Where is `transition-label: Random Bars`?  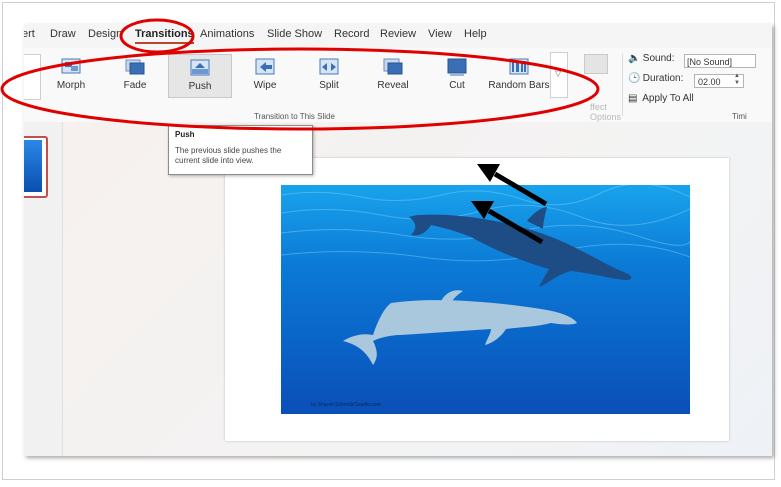
transition-label: Random Bars is located at coordinates (519, 85).